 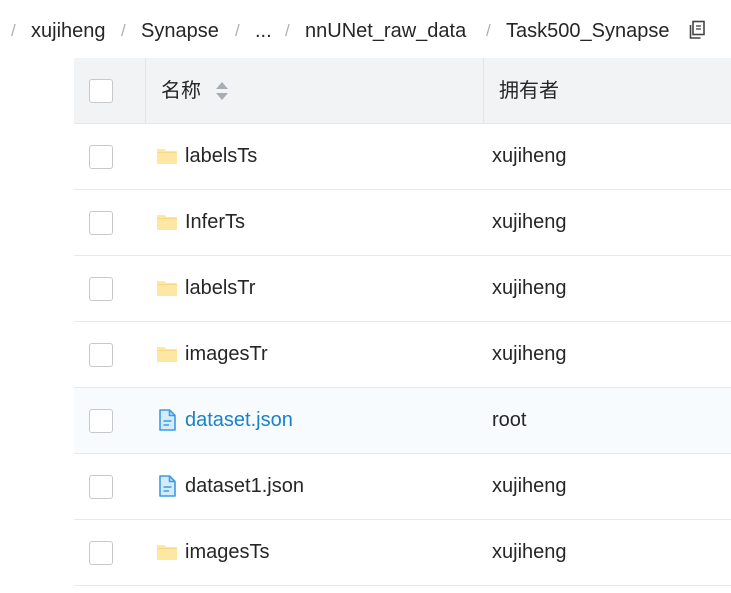 I want to click on table-row: labelsTs xujiheng, so click(x=402, y=157).